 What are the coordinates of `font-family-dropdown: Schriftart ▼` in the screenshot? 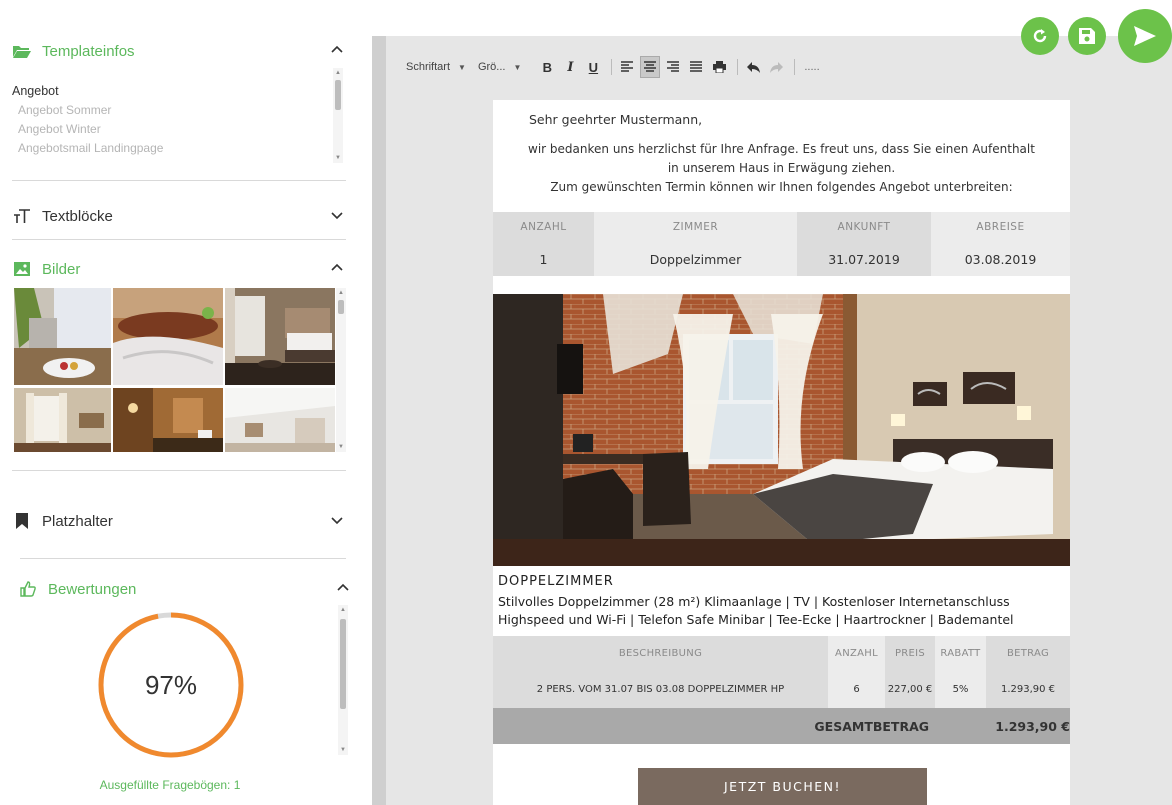 It's located at (436, 67).